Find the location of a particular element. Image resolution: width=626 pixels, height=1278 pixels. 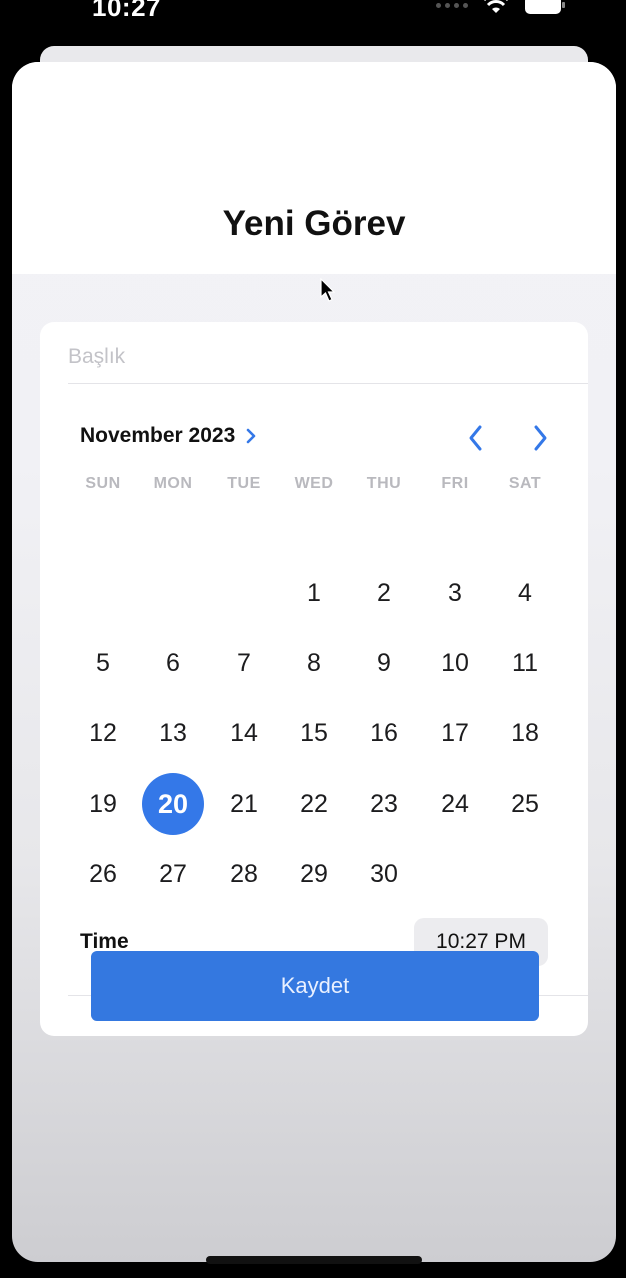

calendar-day: 26 is located at coordinates (103, 874).